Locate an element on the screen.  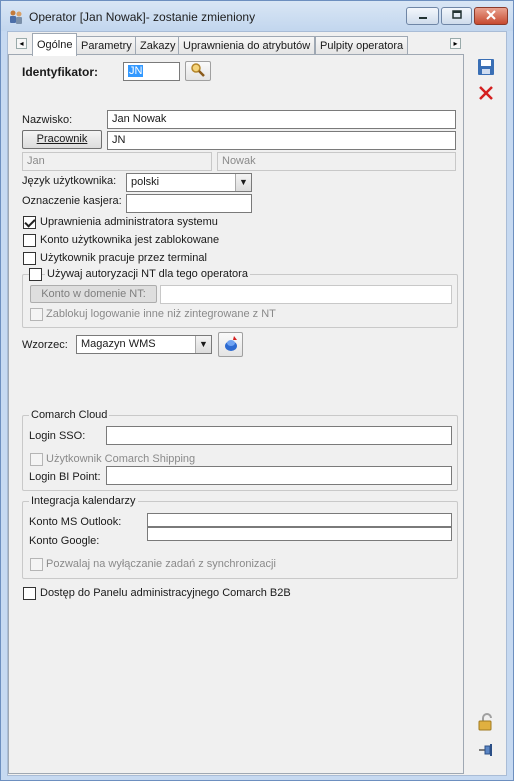
wzorzec-label: Wzorzec: is located at coordinates (45, 345).